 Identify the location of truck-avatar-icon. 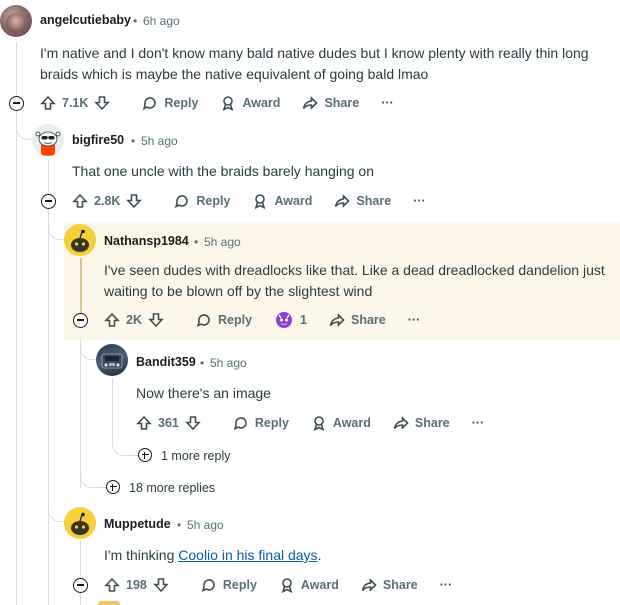
(112, 361).